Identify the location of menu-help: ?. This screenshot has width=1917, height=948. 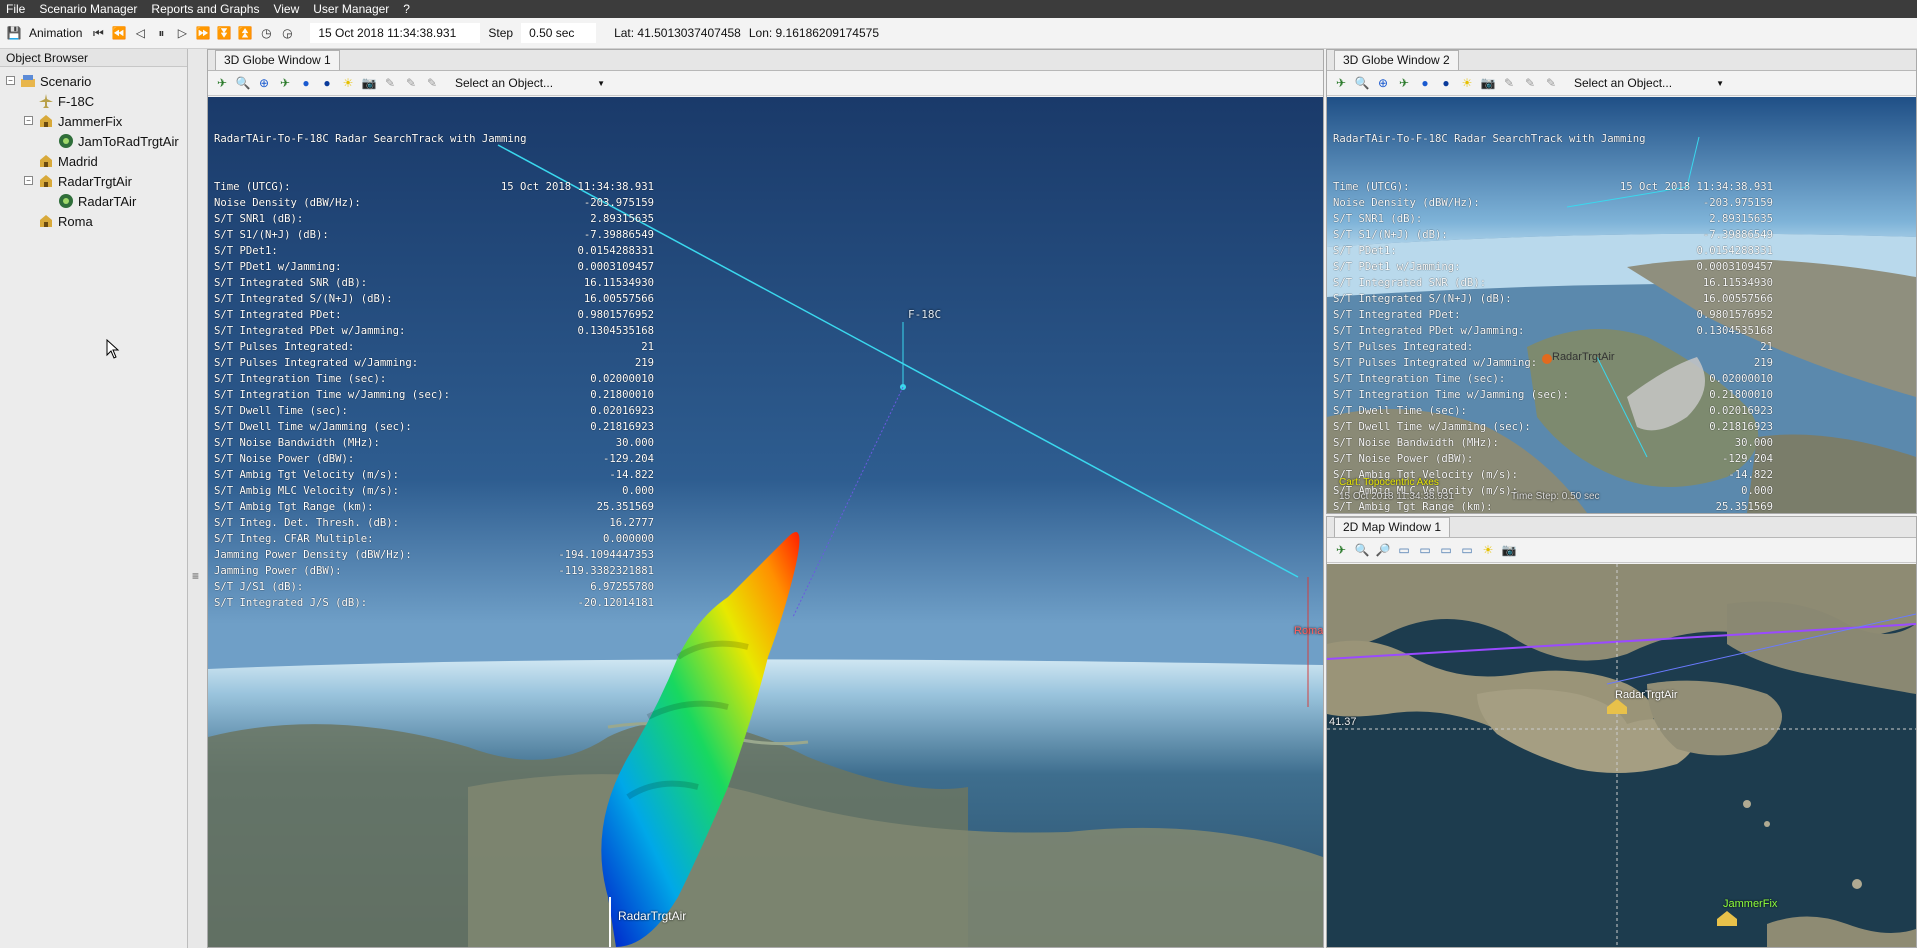
(406, 9).